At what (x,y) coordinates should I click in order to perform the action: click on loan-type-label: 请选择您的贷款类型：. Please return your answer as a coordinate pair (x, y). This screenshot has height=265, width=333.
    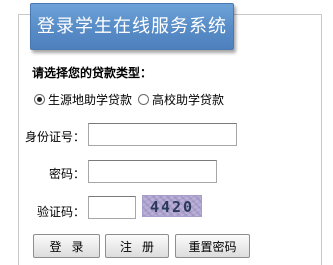
    Looking at the image, I should click on (92, 73).